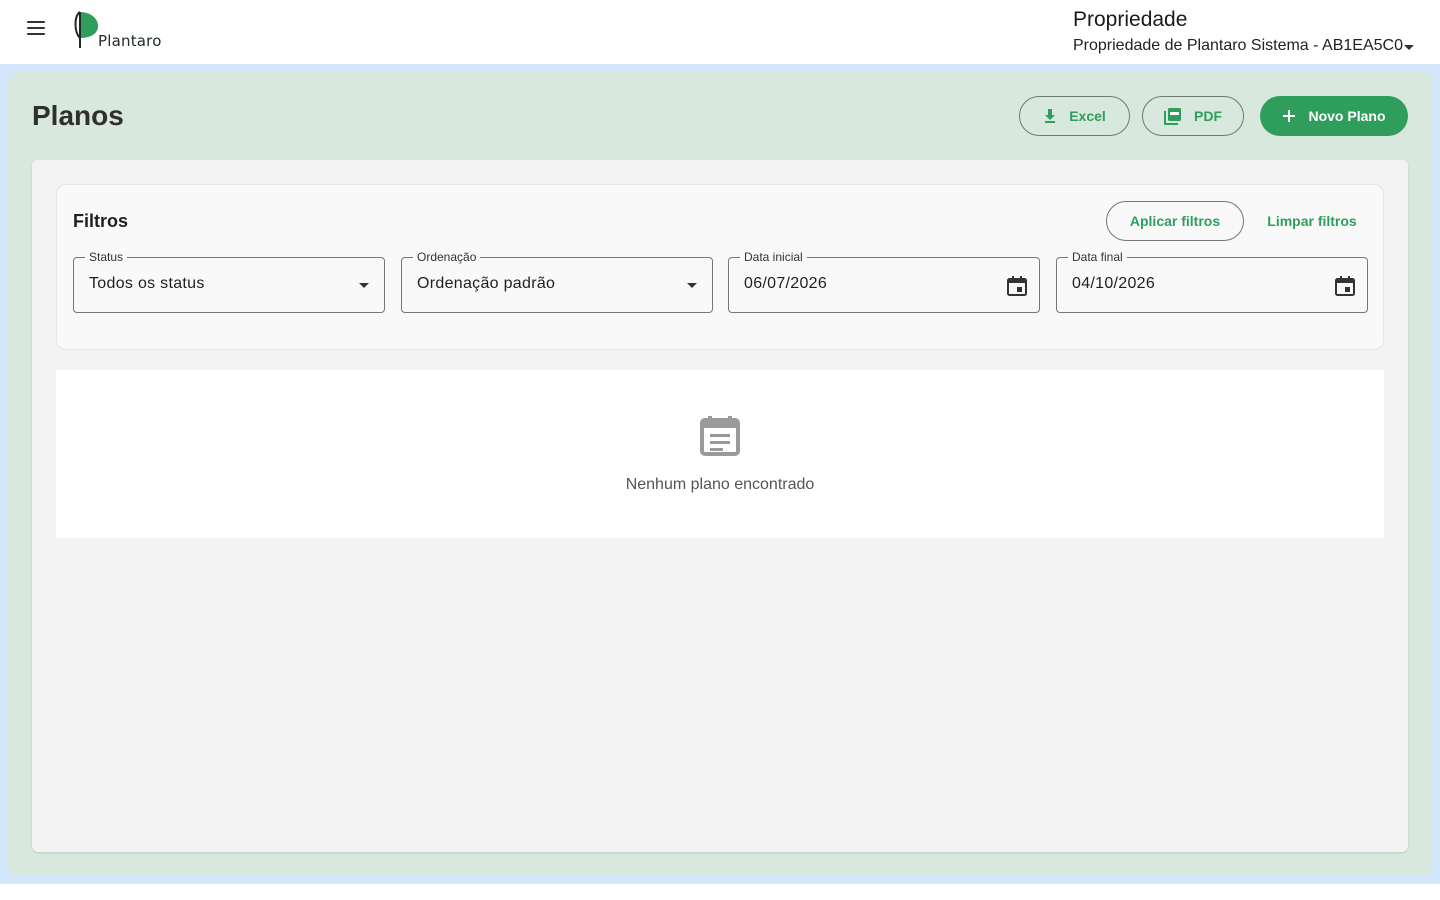  I want to click on export-pdf-label: PDF, so click(1208, 116).